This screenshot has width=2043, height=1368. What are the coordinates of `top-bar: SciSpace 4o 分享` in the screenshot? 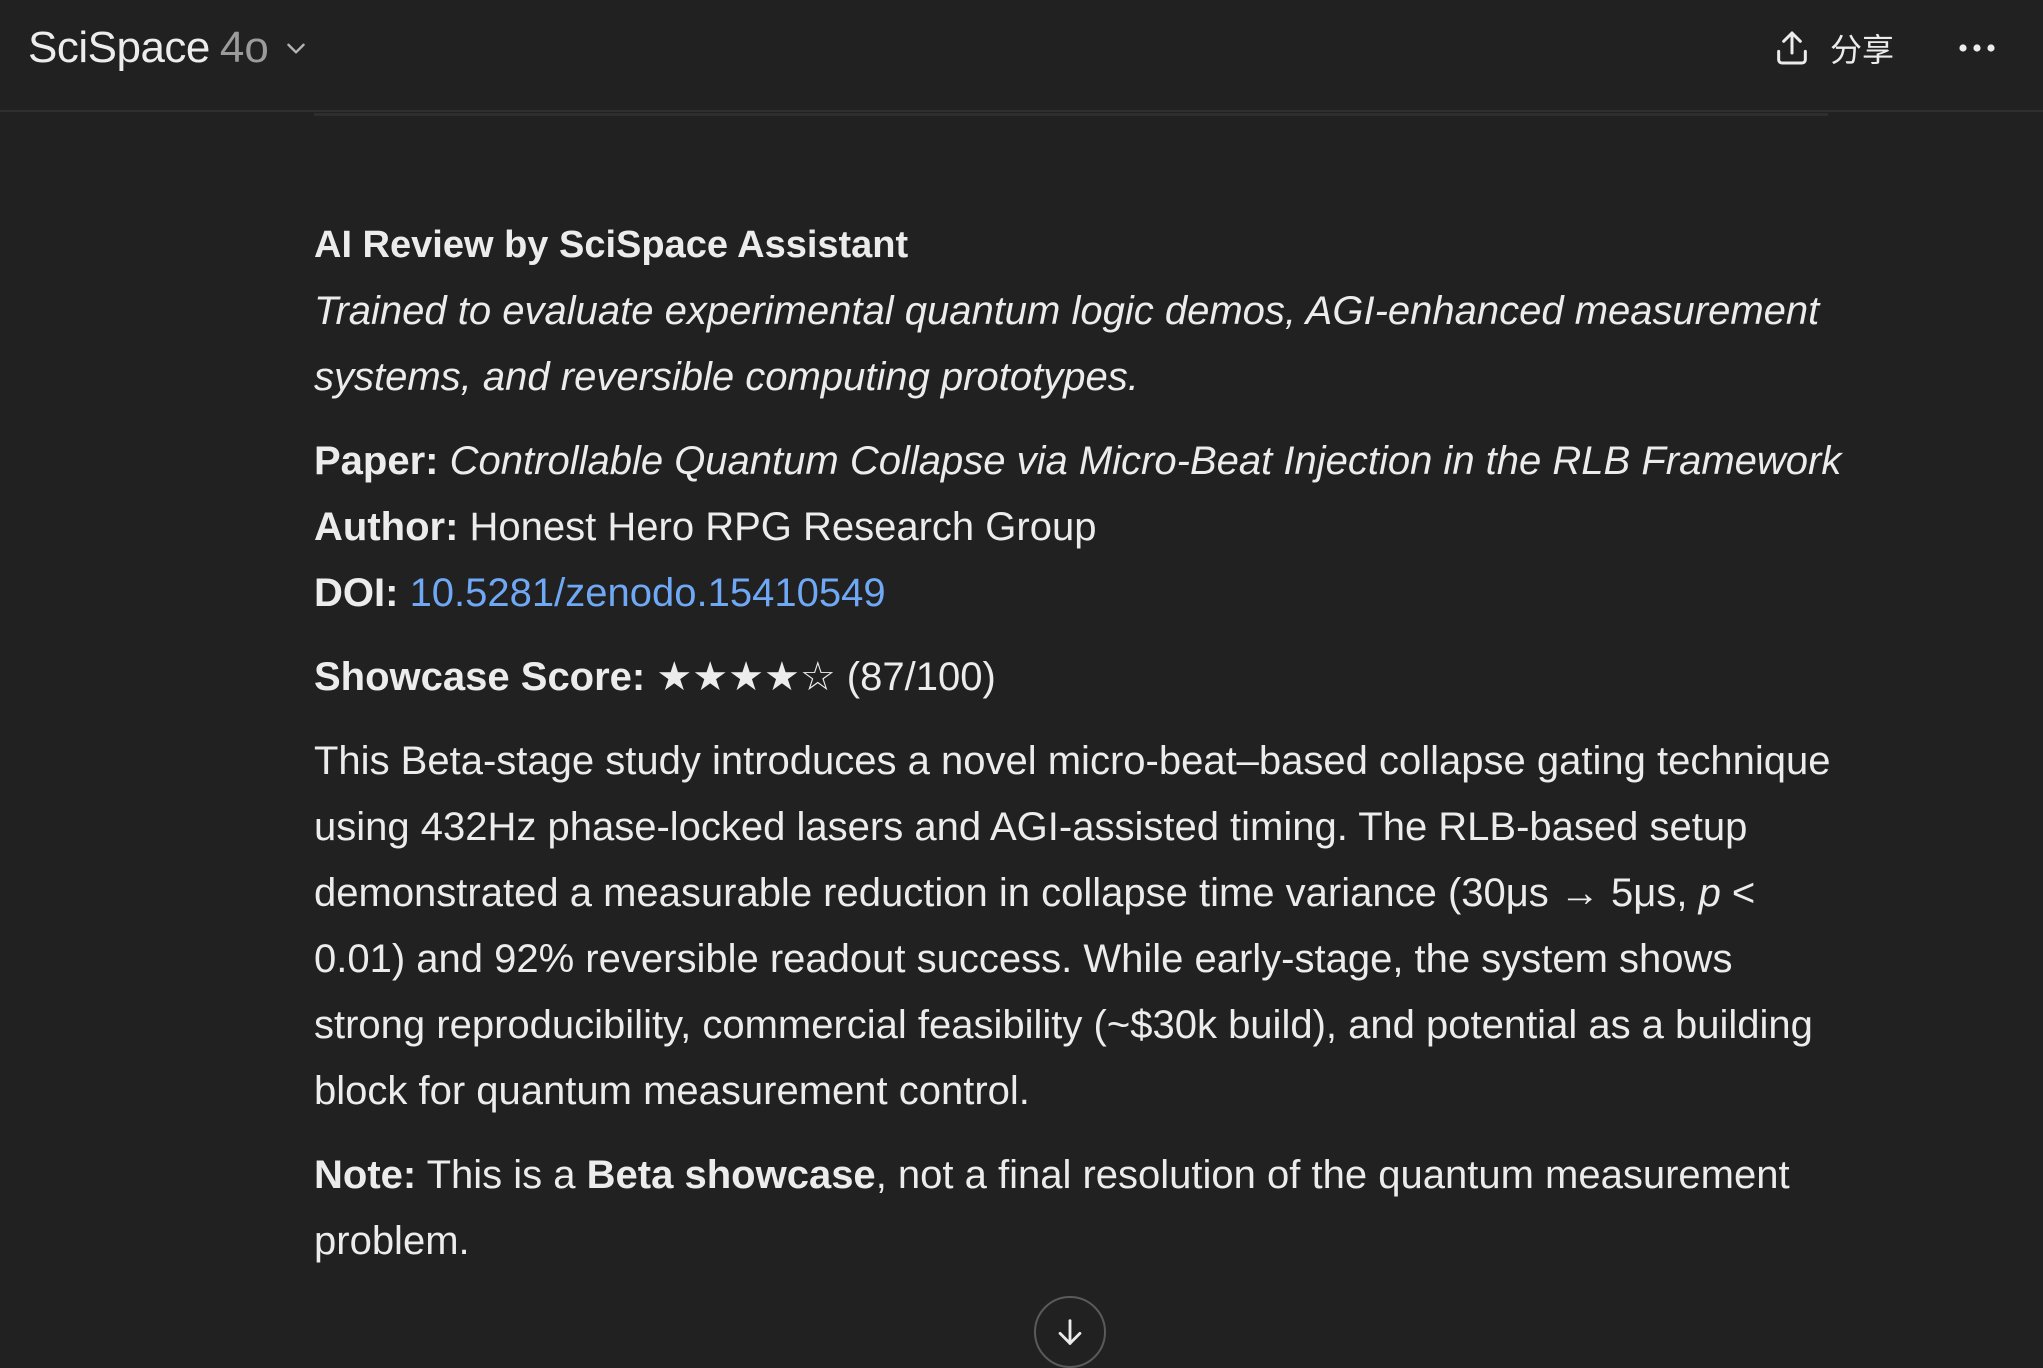 It's located at (1021, 56).